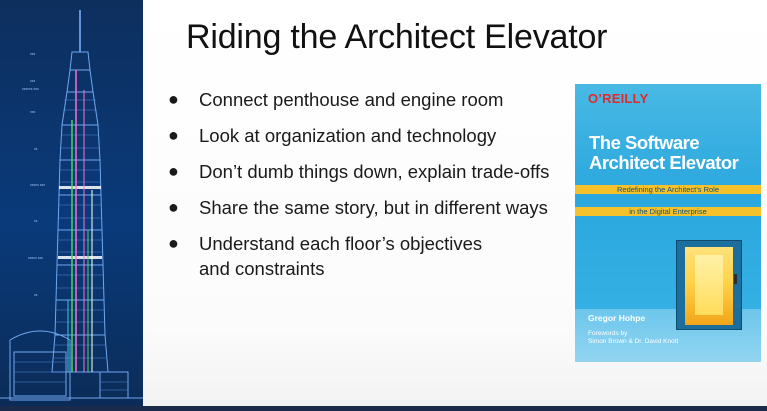 The image size is (767, 411). I want to click on book-author: Gregor Hohpe, so click(617, 318).